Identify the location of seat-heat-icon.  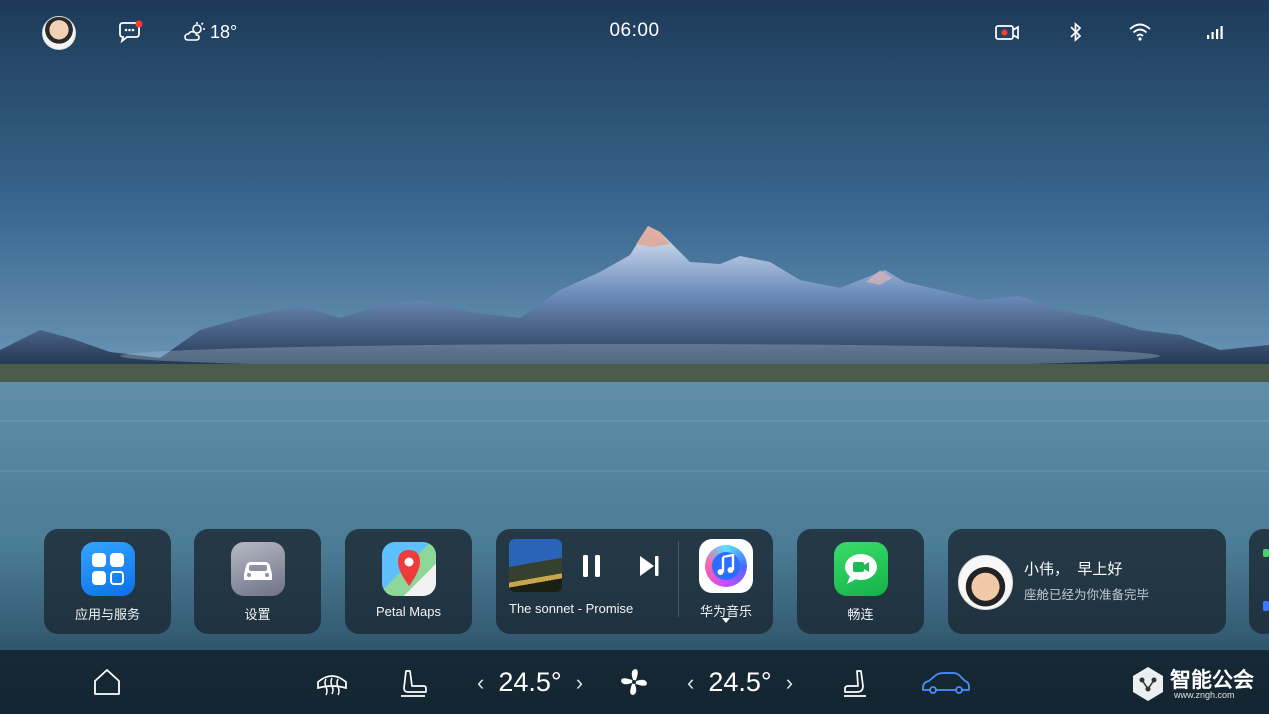
(413, 683).